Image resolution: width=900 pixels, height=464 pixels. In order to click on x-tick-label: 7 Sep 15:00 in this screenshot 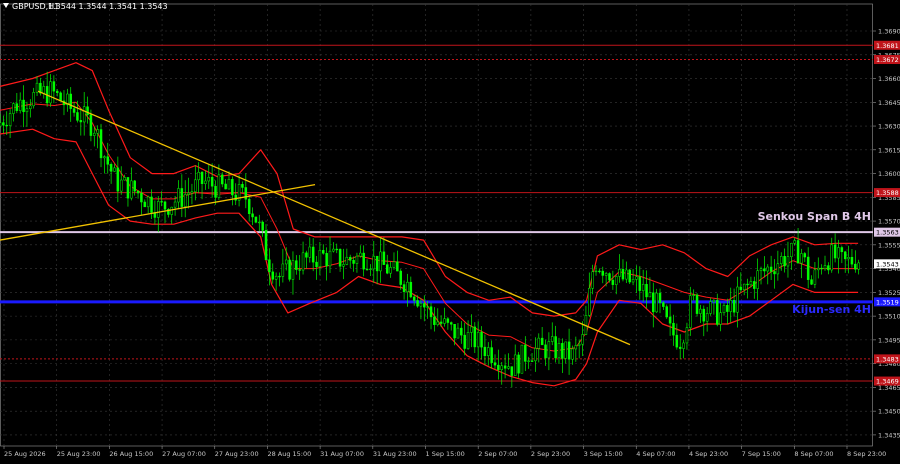, I will do `click(761, 454)`.